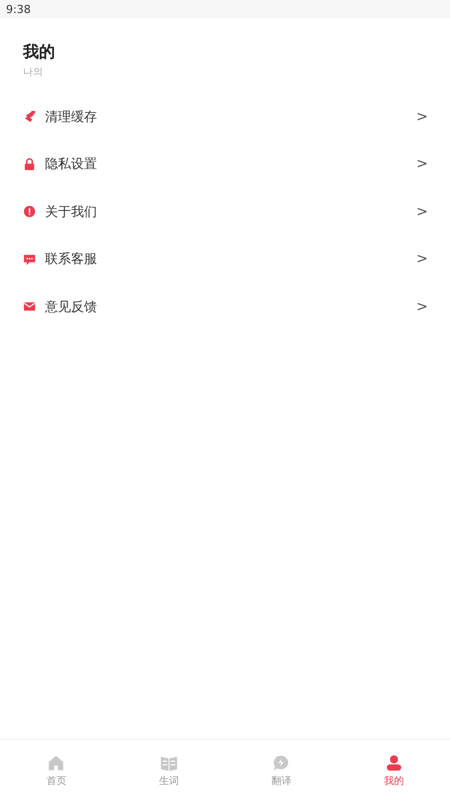  What do you see at coordinates (33, 72) in the screenshot?
I see `page-subtitle: 나의` at bounding box center [33, 72].